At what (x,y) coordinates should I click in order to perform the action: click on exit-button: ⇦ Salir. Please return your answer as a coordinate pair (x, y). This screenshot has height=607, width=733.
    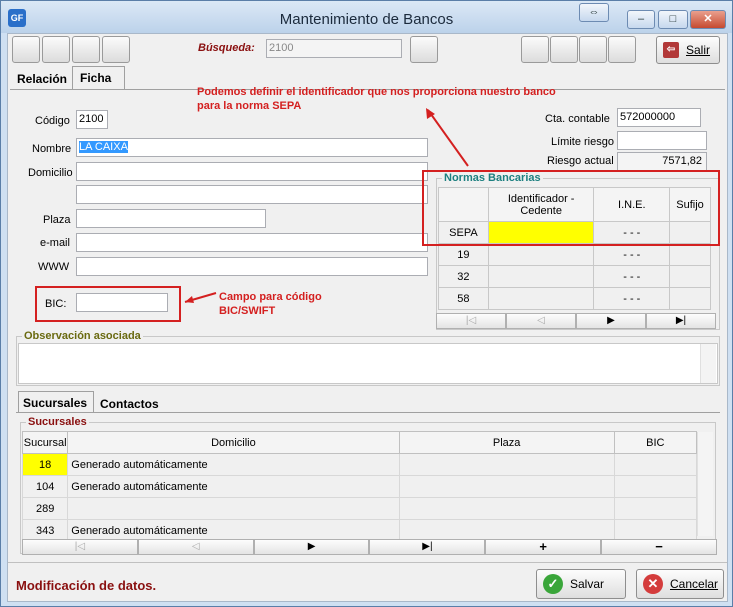
    Looking at the image, I should click on (688, 50).